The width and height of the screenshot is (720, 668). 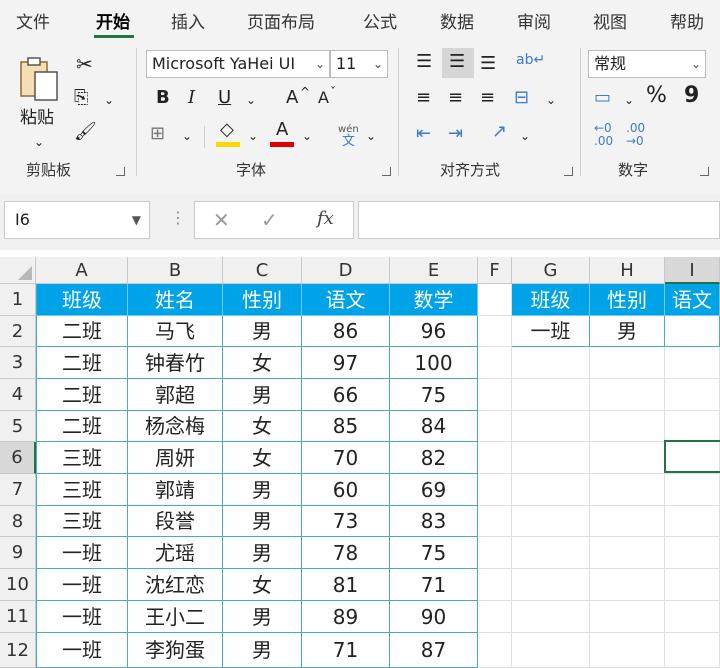 I want to click on table-cell: 84, so click(x=434, y=426).